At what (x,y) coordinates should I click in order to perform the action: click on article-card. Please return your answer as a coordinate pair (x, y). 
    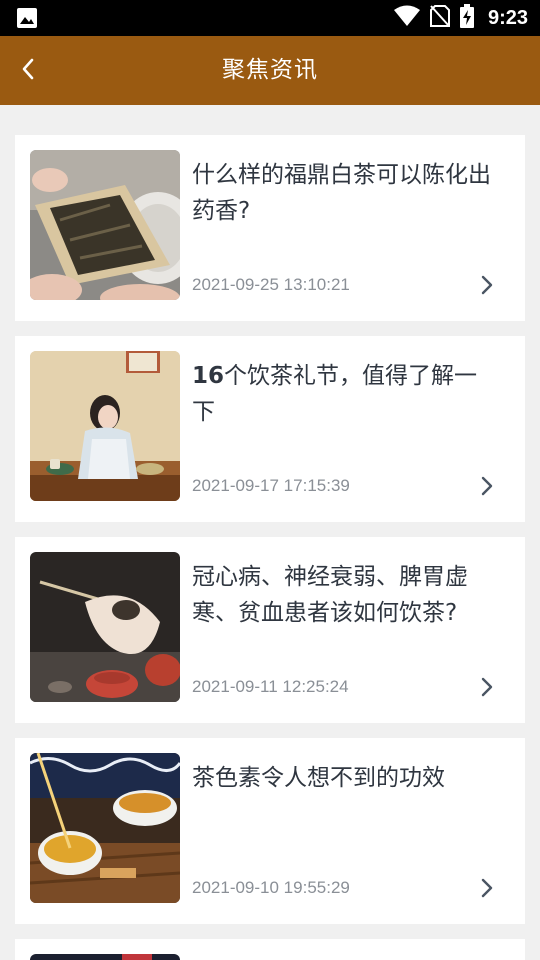
    Looking at the image, I should click on (270, 949).